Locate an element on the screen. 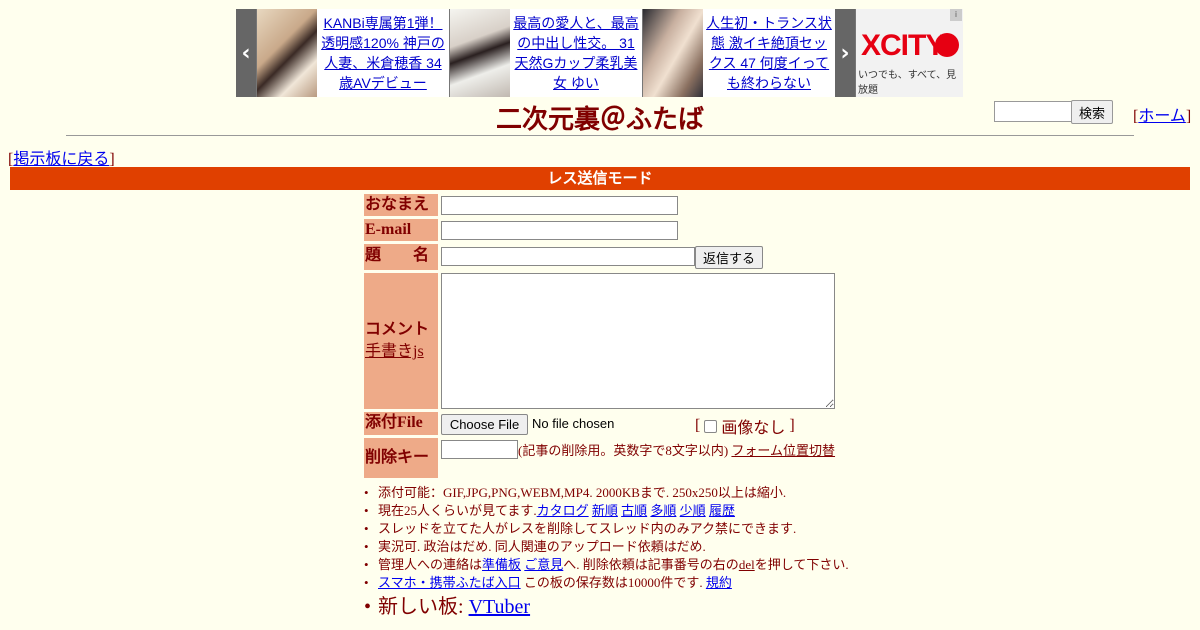 This screenshot has width=1200, height=630. ad-item-3: 人生初・トランス状態 激イキ絶頂セックス 47 何度イっても終わらない is located at coordinates (739, 53).